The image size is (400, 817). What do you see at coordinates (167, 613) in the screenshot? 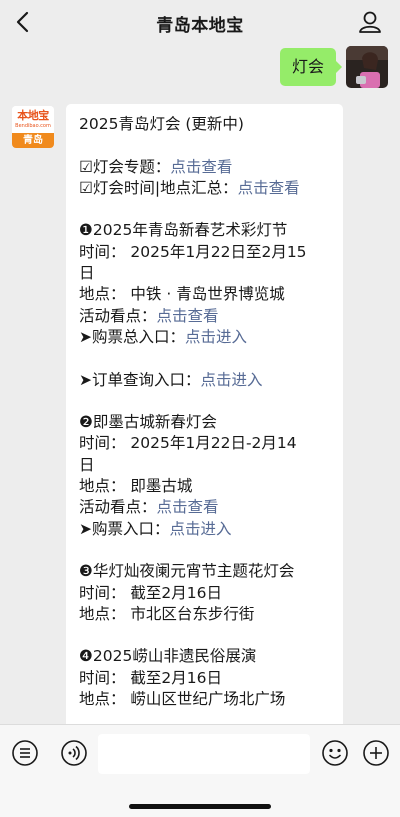
I see `message-text: 地点： 市北区台东步行街` at bounding box center [167, 613].